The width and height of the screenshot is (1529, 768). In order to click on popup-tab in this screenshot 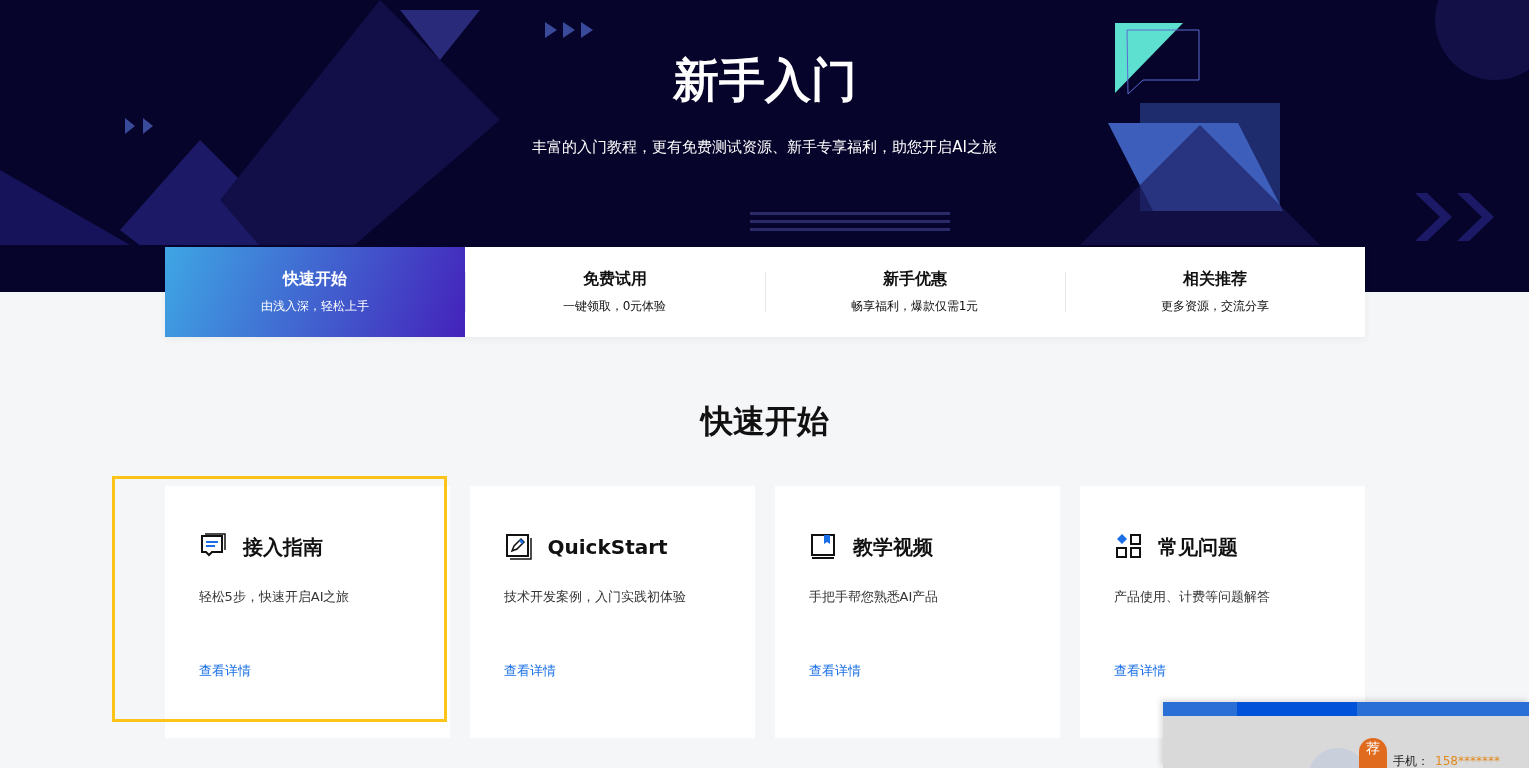, I will do `click(1297, 709)`.